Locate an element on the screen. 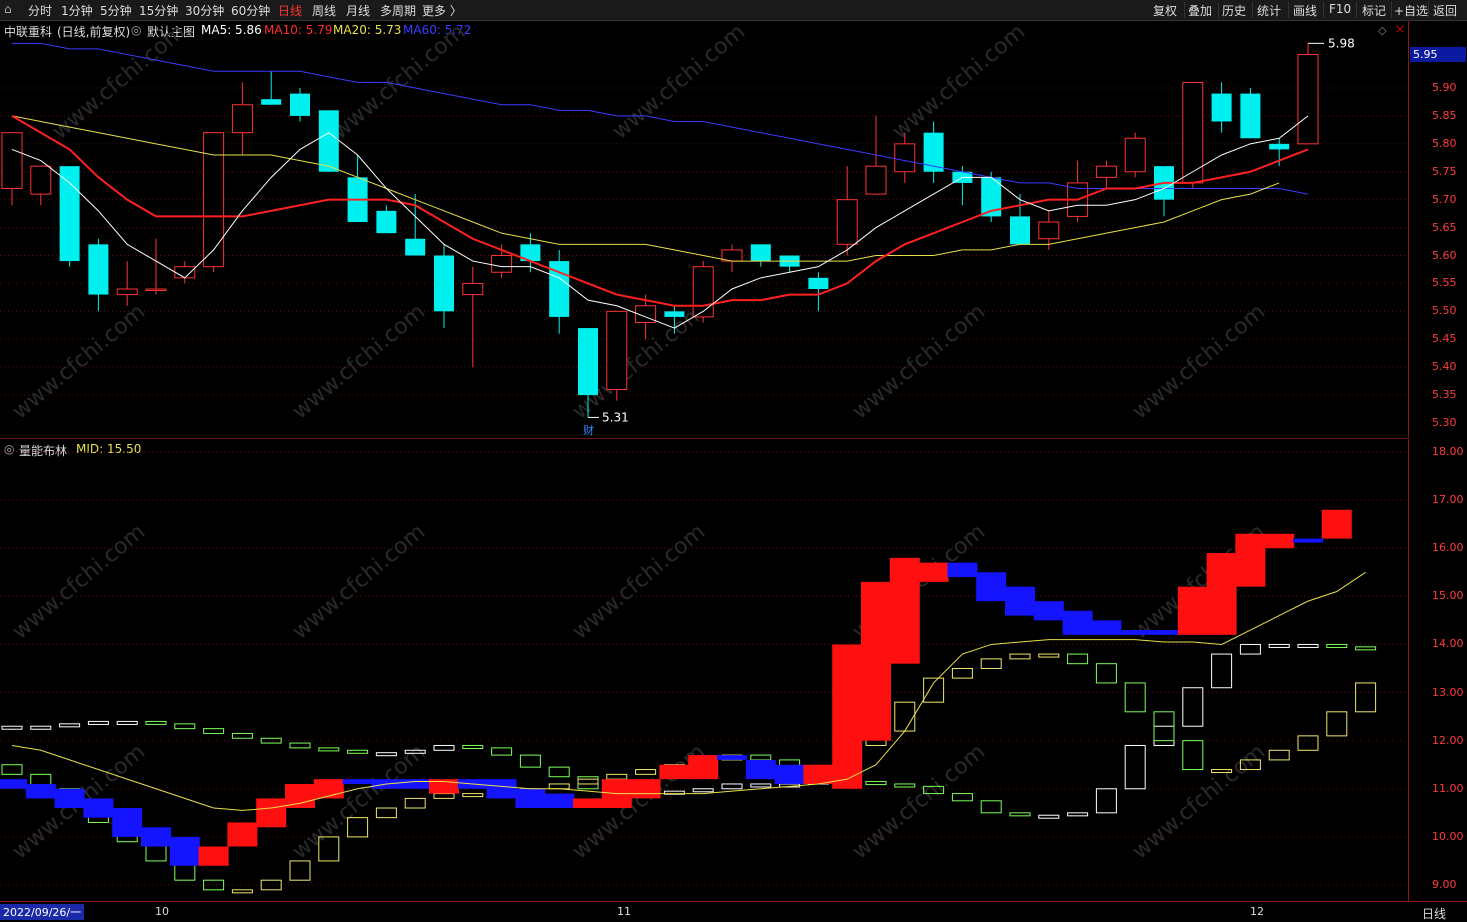  indicator-tick-label: 16.00 is located at coordinates (1448, 548).